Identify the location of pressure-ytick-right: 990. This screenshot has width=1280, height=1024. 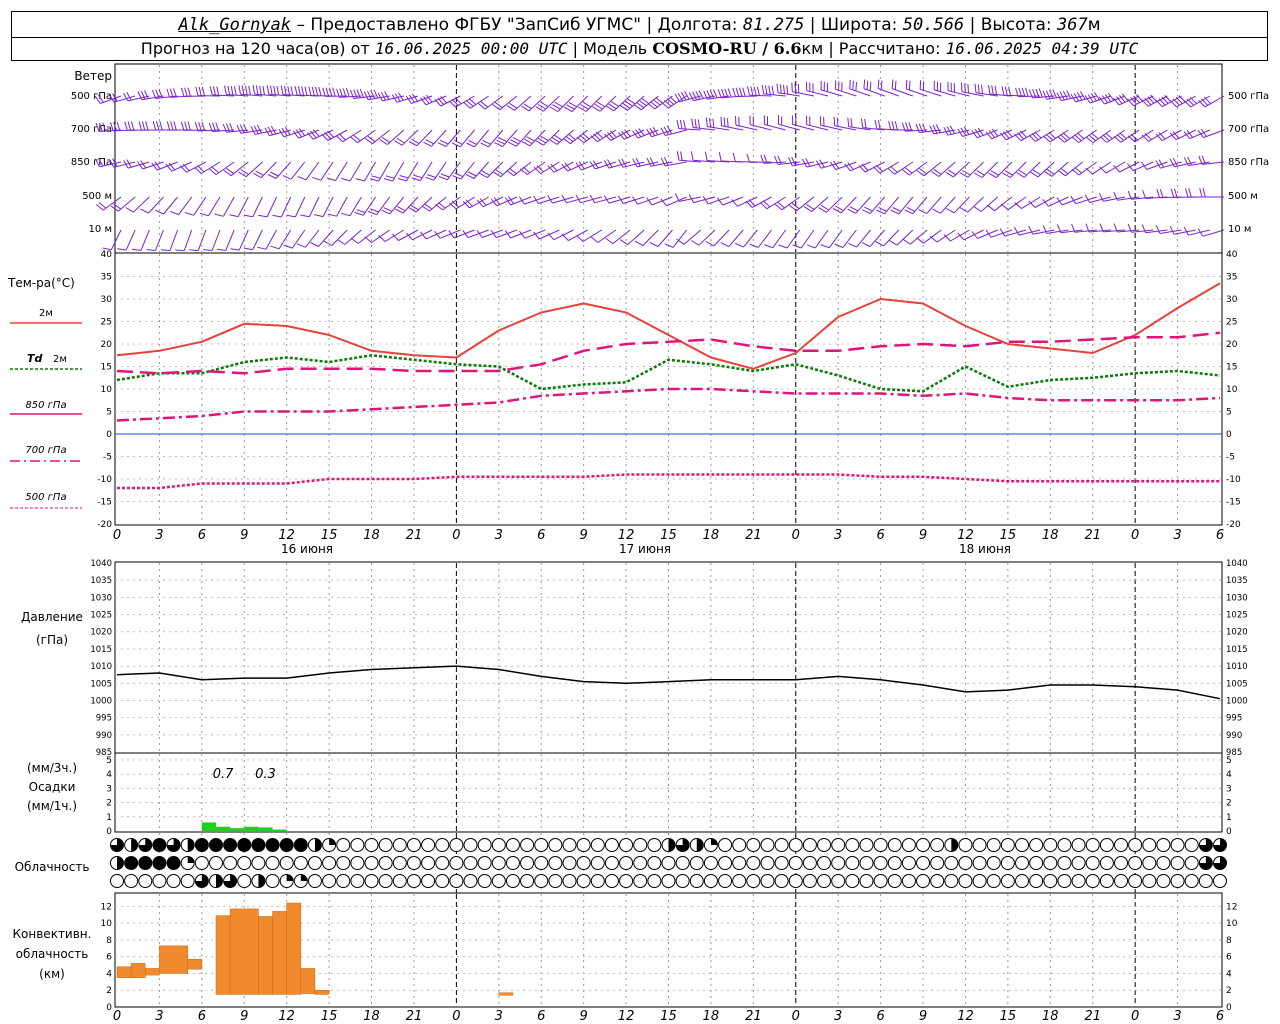
(1234, 736).